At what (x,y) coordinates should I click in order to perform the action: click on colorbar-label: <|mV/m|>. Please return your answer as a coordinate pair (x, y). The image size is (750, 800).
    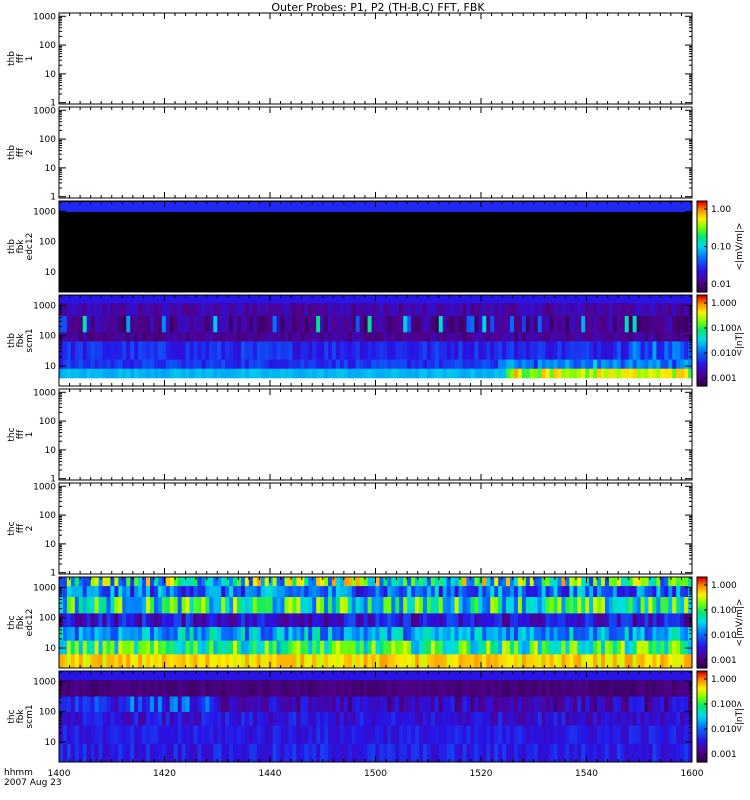
    Looking at the image, I should click on (740, 247).